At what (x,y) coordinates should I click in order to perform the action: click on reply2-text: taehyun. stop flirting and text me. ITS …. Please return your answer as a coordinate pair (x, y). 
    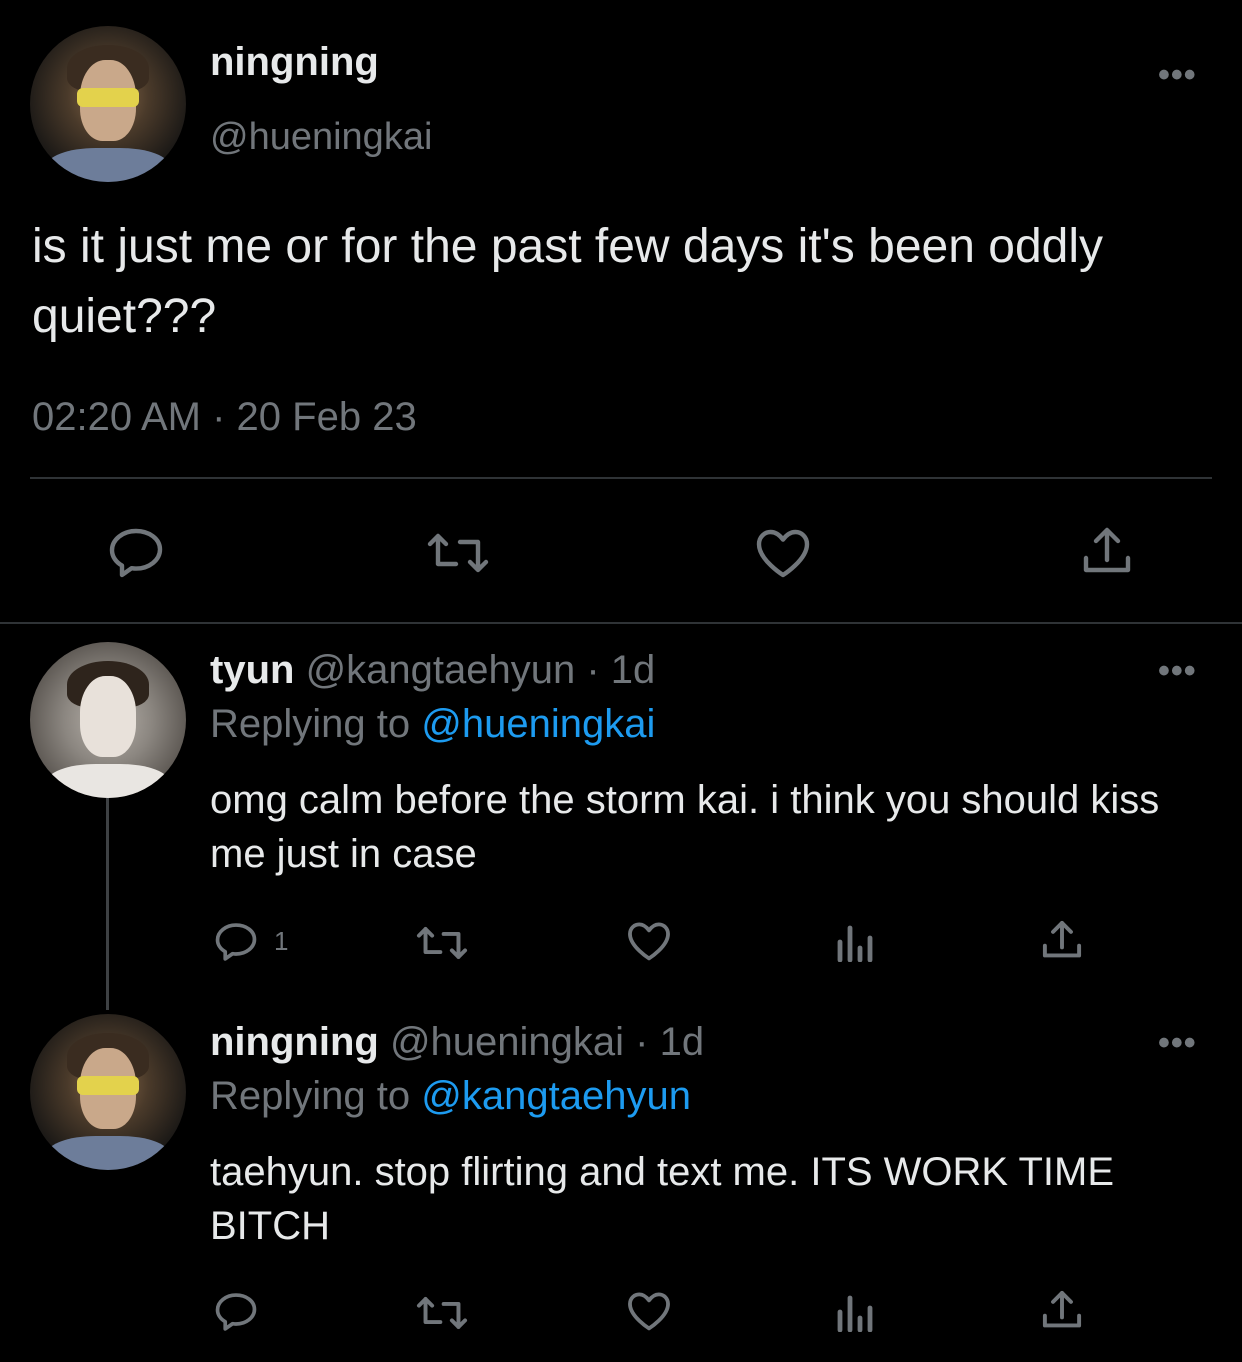
    Looking at the image, I should click on (662, 1199).